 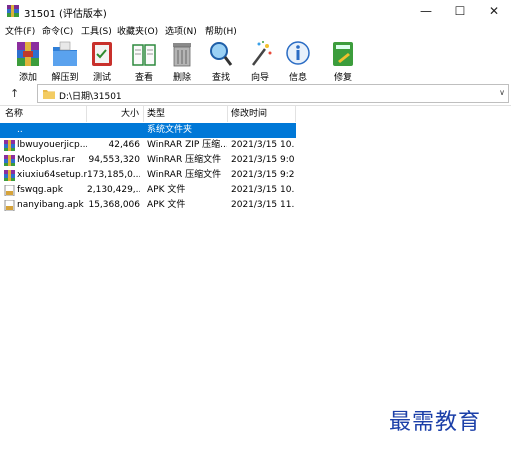 What do you see at coordinates (13, 11) in the screenshot?
I see `winrar-app-icon` at bounding box center [13, 11].